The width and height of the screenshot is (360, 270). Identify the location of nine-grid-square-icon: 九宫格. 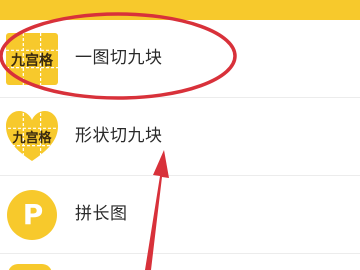
(32, 59).